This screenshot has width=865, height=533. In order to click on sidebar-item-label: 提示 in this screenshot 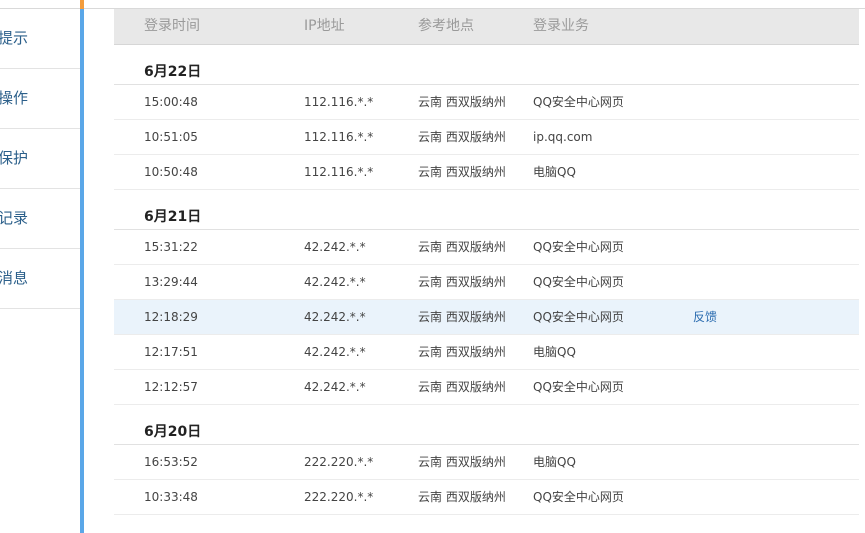, I will do `click(14, 38)`.